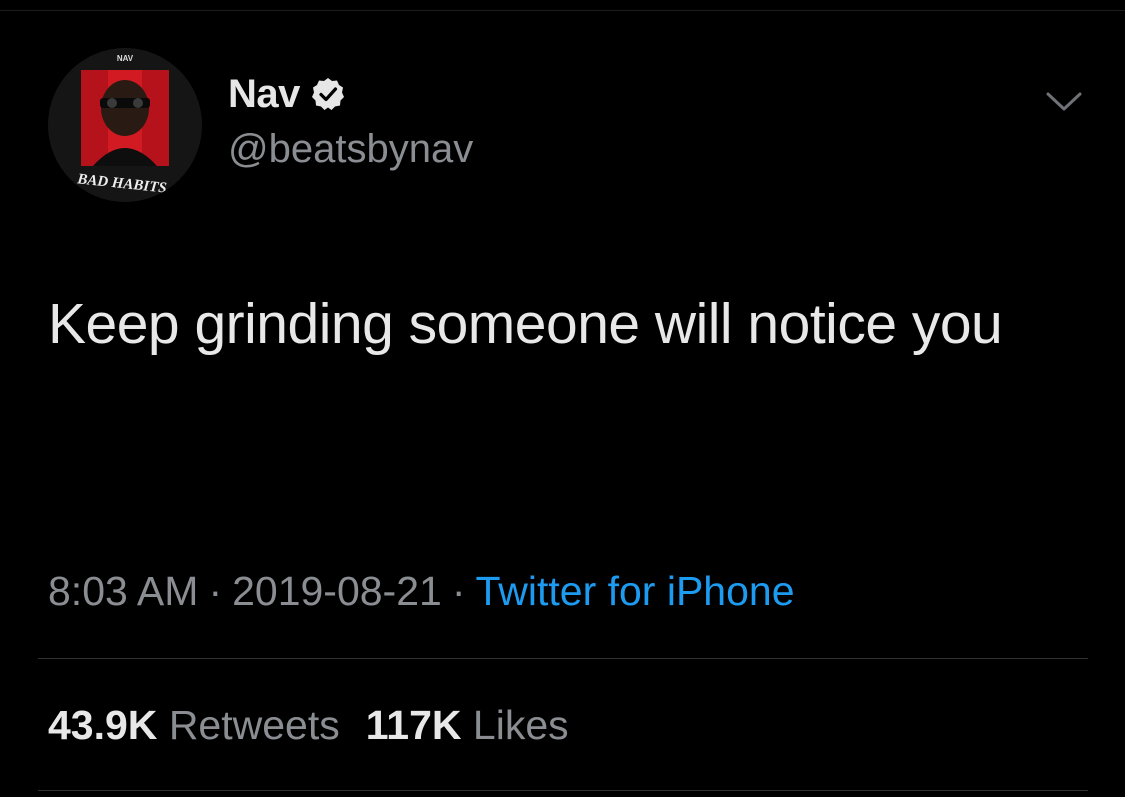 This screenshot has width=1125, height=797. I want to click on display-name-row: Nav, so click(287, 94).